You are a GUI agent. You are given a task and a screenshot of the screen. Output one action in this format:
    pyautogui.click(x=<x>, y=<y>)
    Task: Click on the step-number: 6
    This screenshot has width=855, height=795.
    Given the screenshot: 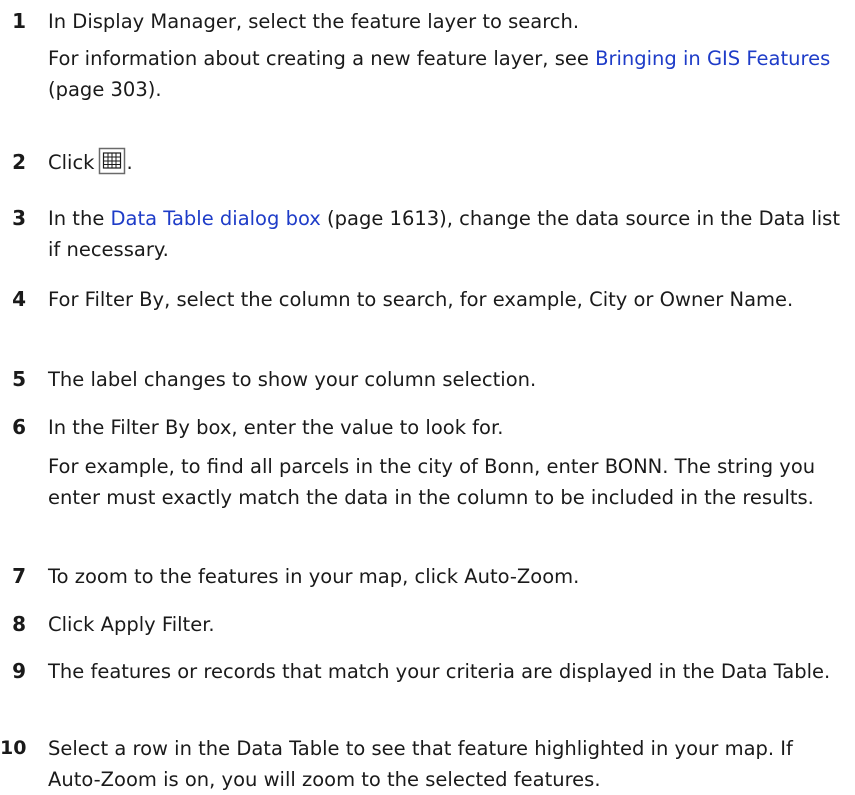 What is the action you would take?
    pyautogui.click(x=19, y=427)
    